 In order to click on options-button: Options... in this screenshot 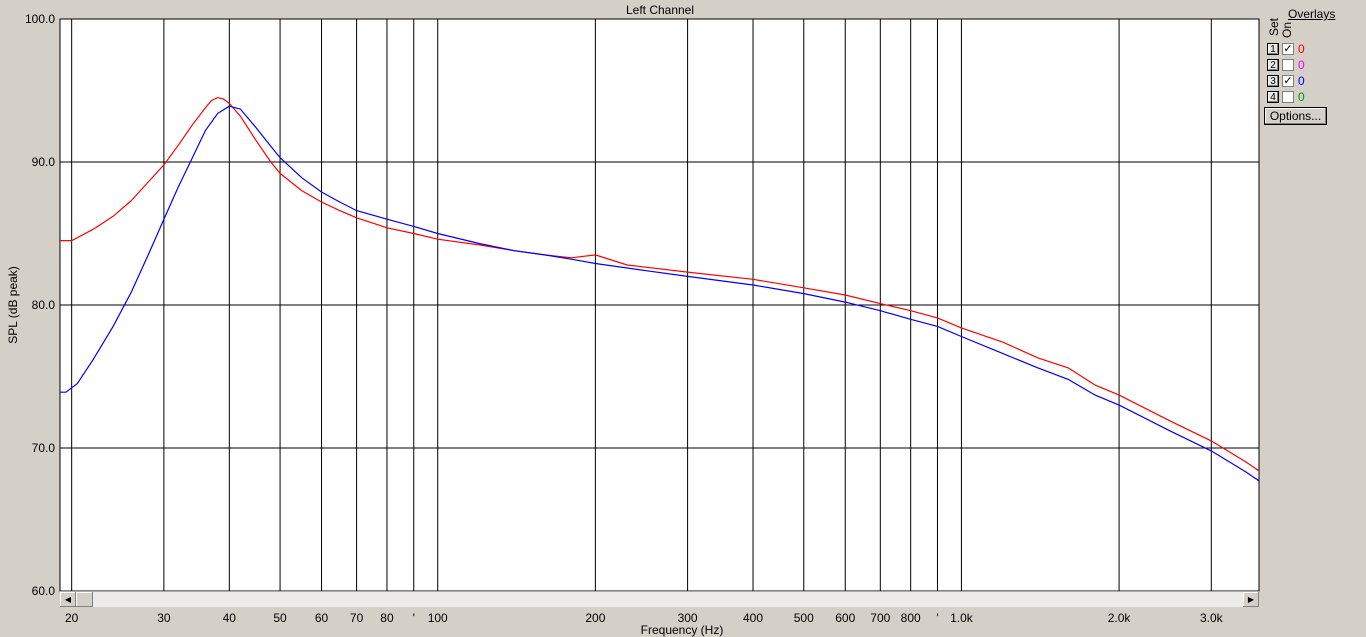, I will do `click(1295, 116)`.